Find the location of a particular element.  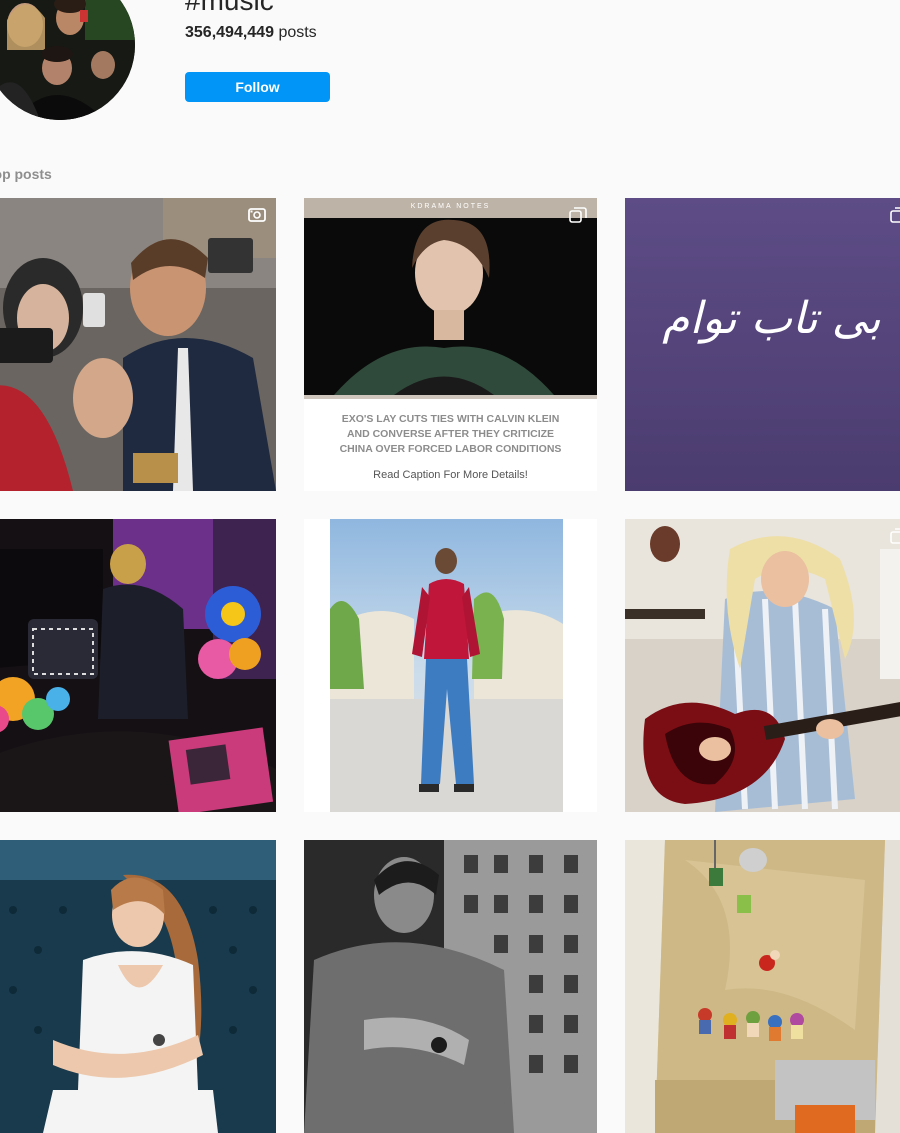

post-image-red-carpet-selfie is located at coordinates (138, 344).